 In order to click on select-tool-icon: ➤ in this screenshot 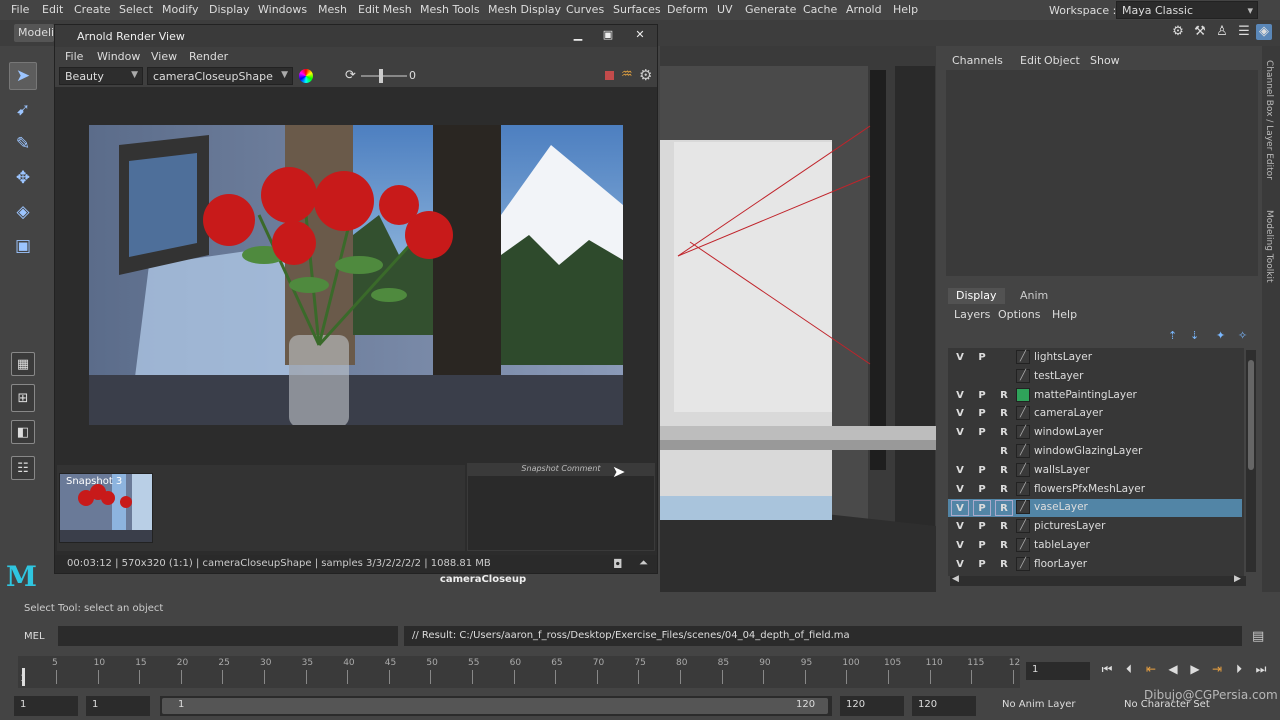, I will do `click(23, 76)`.